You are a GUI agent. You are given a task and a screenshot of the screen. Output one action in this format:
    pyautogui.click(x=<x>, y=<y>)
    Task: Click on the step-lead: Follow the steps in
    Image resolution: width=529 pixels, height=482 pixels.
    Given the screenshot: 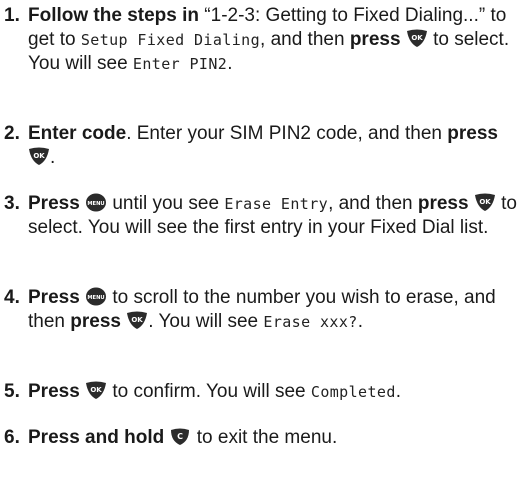 What is the action you would take?
    pyautogui.click(x=114, y=15)
    